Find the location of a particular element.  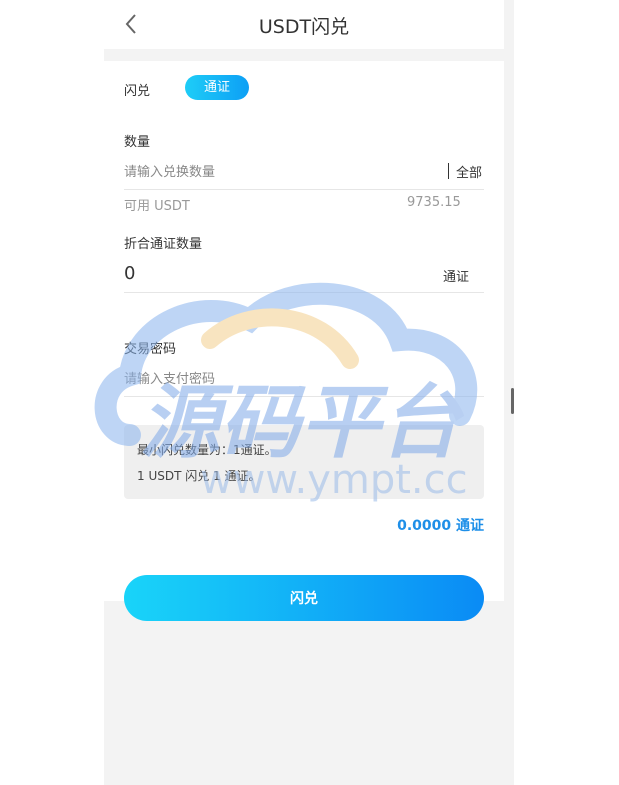

notice-line: 最小闪兑数量为：1通证。 is located at coordinates (207, 450).